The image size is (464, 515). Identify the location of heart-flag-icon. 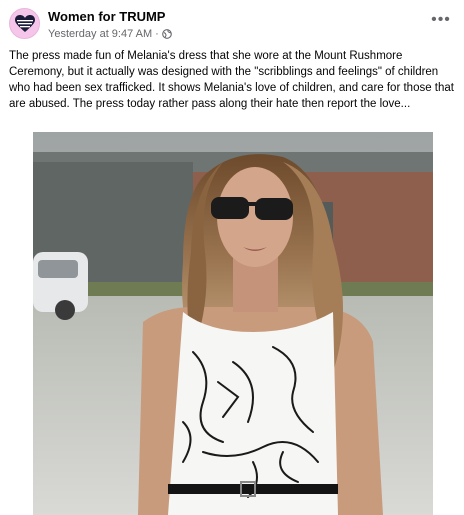
(25, 23).